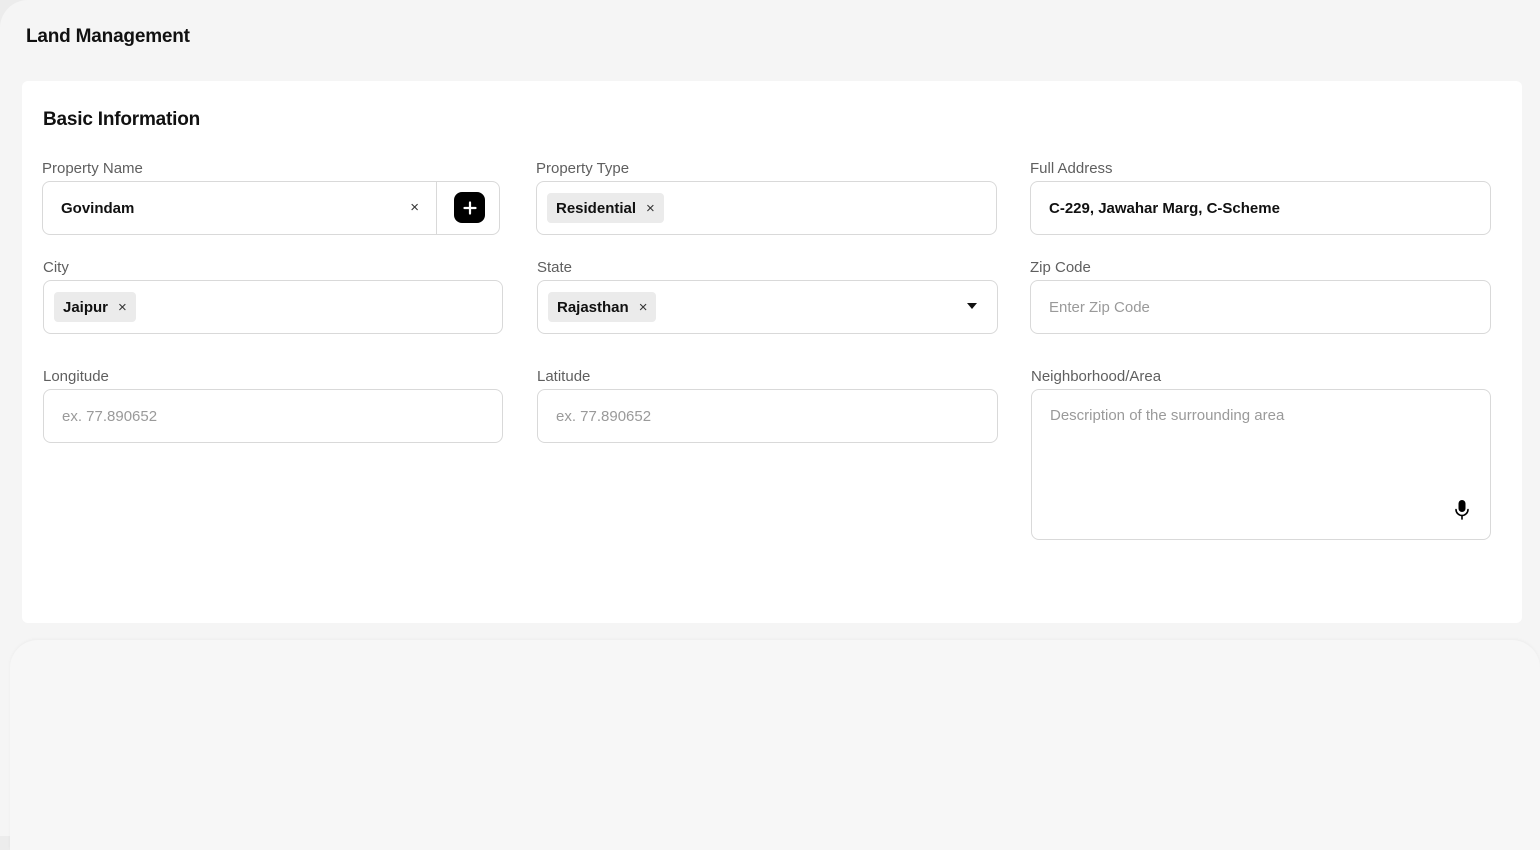 The width and height of the screenshot is (1540, 850). I want to click on city-select: Jaipur ×, so click(273, 307).